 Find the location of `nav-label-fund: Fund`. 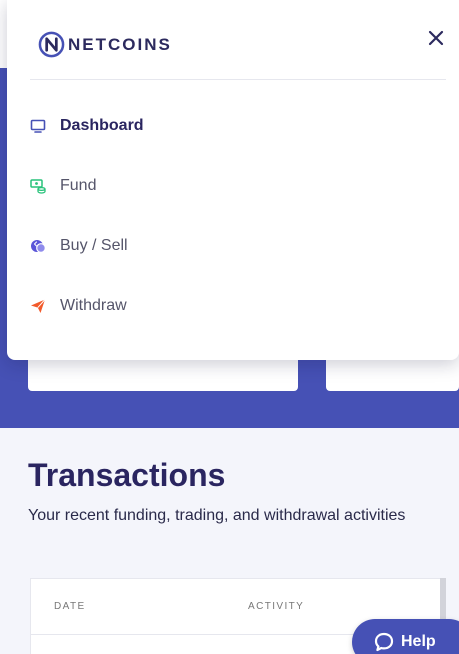

nav-label-fund: Fund is located at coordinates (78, 185).